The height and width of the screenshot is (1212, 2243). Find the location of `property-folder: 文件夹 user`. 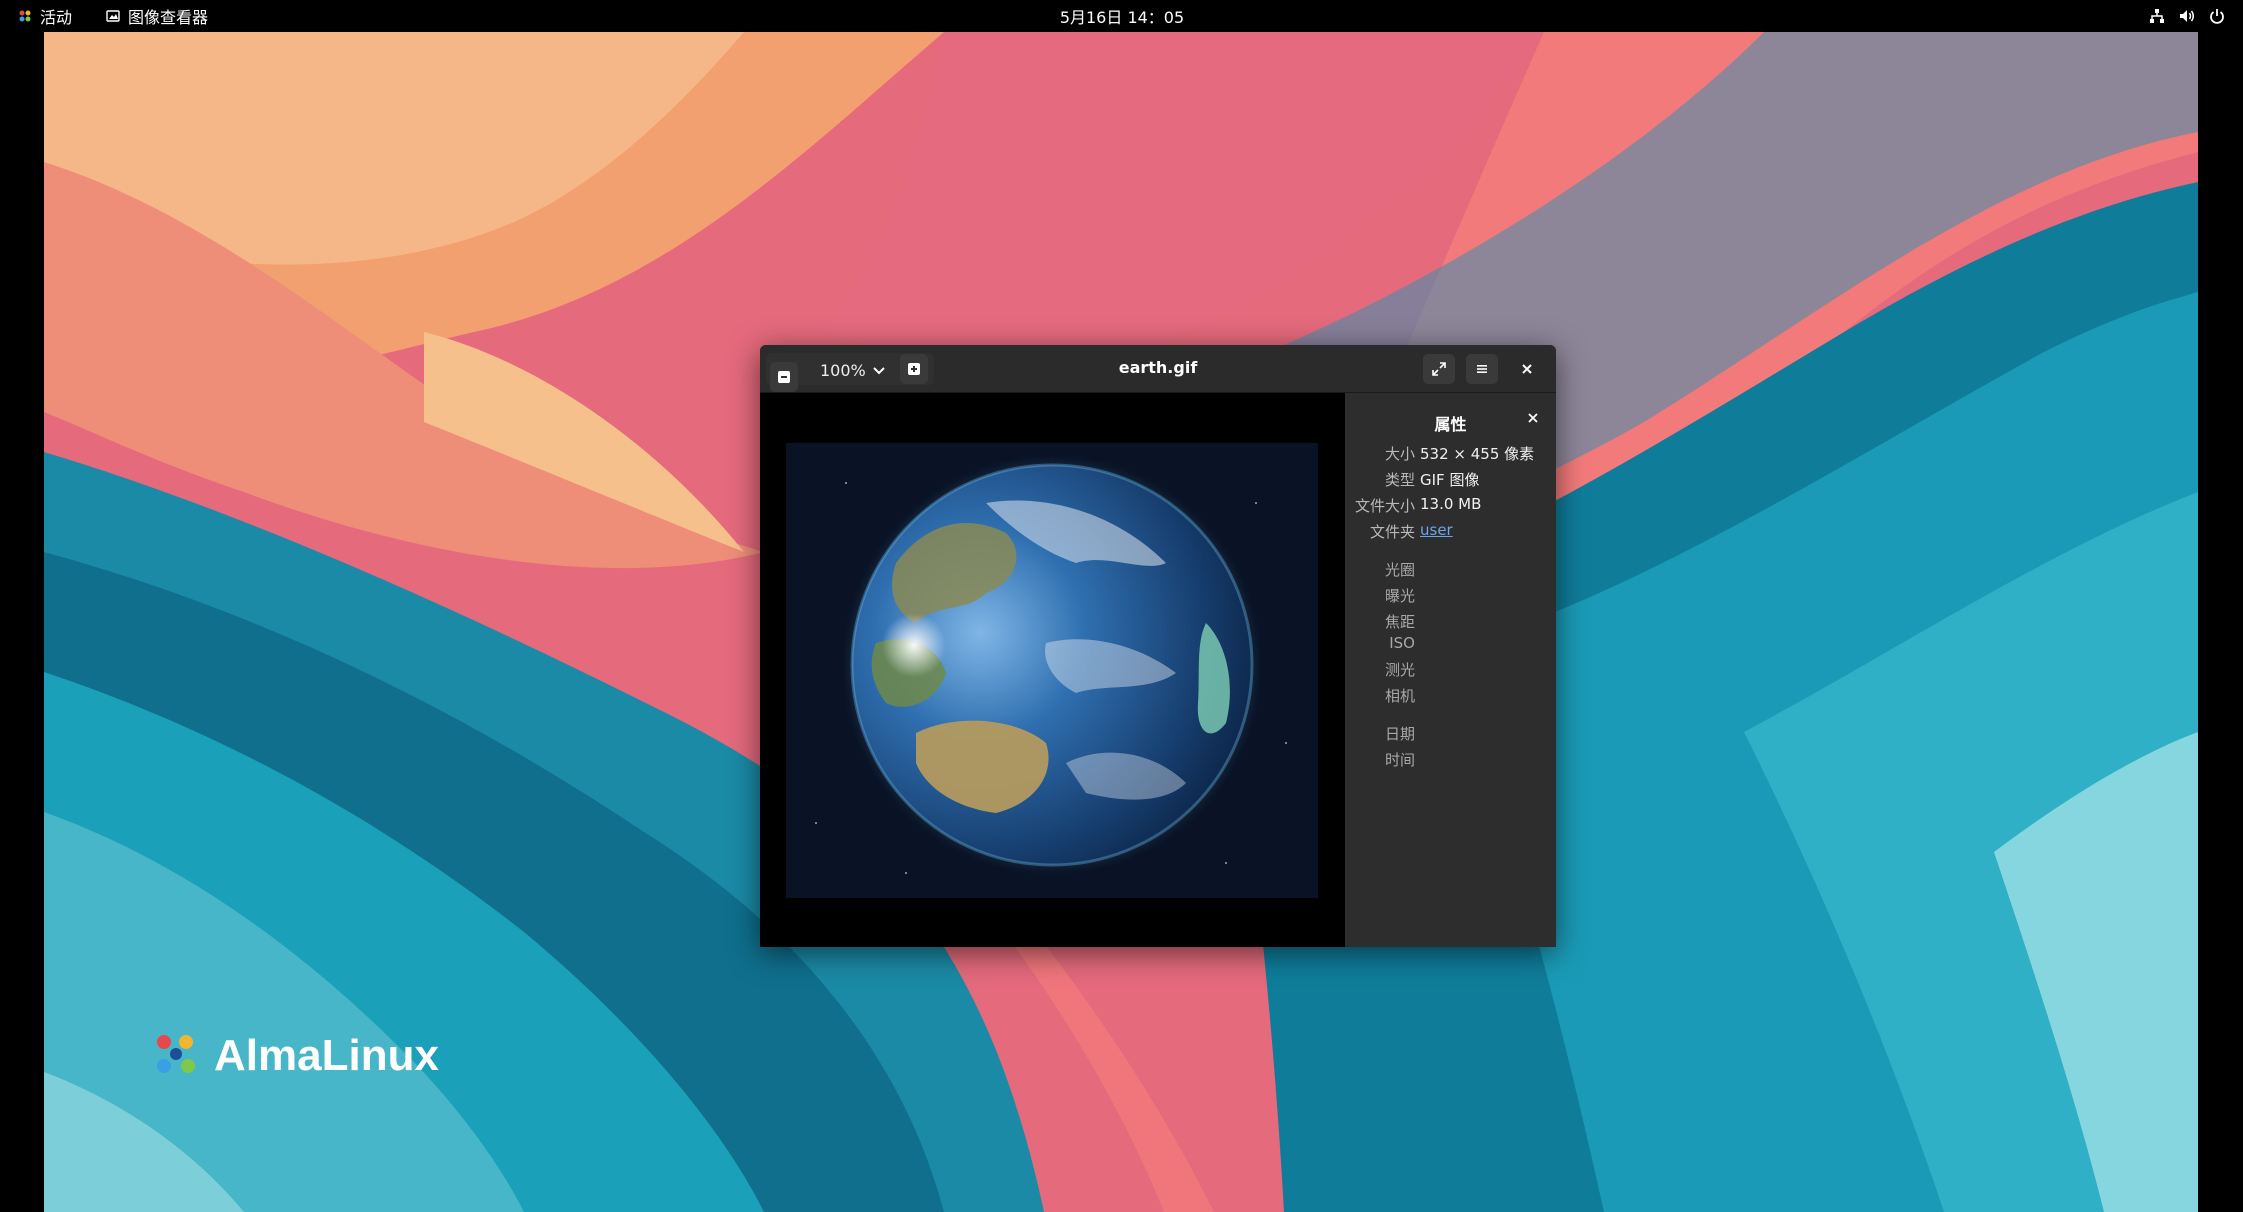

property-folder: 文件夹 user is located at coordinates (1450, 532).